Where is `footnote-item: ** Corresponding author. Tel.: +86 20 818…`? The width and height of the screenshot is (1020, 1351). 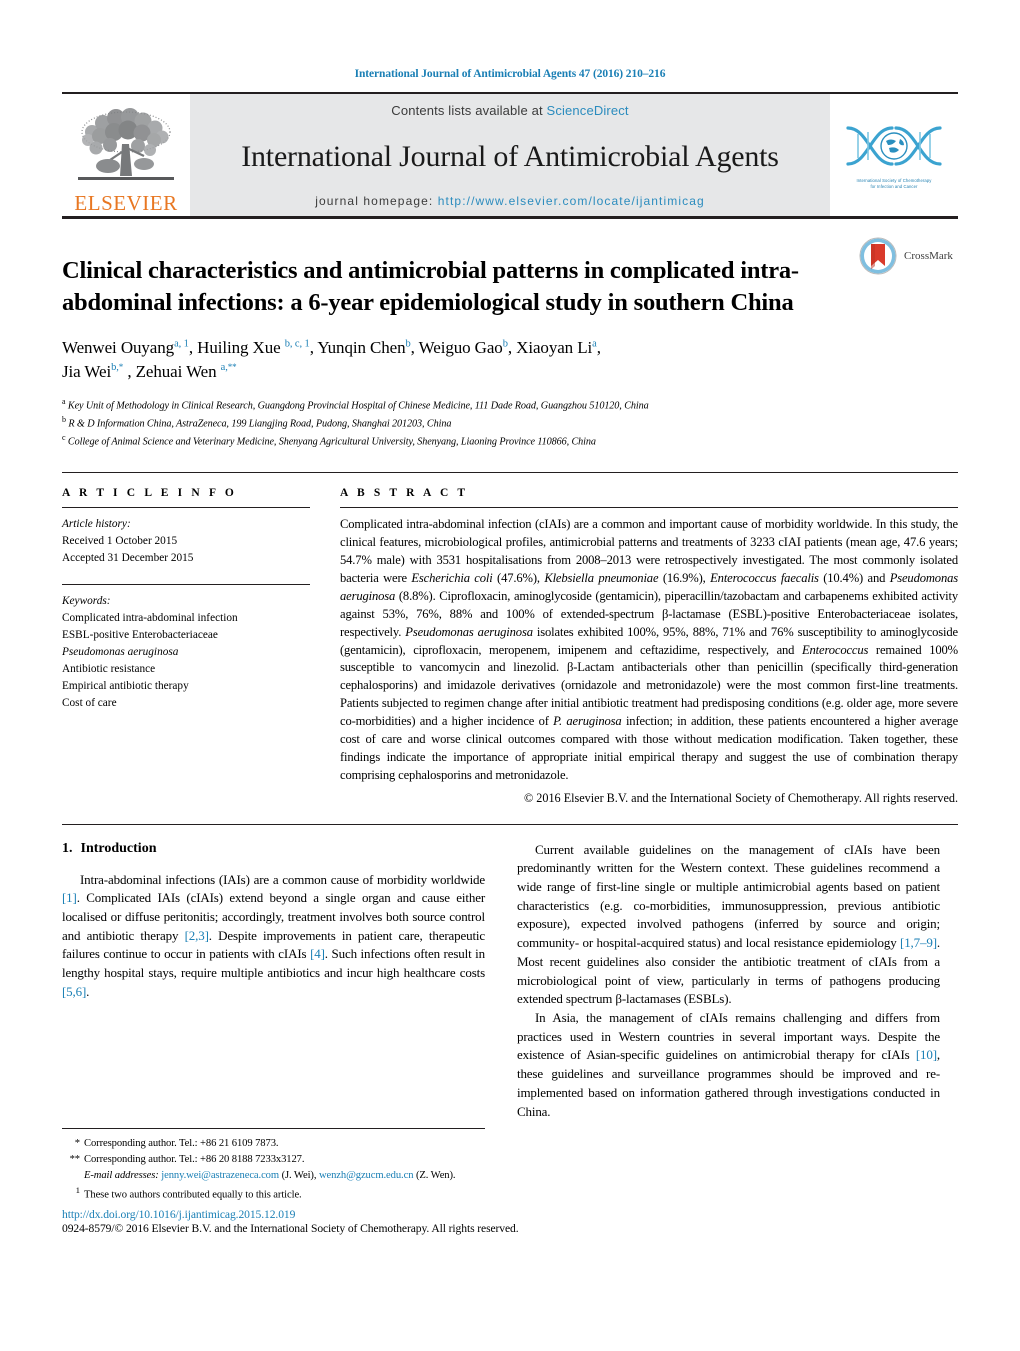
footnote-item: ** Corresponding author. Tel.: +86 20 818… is located at coordinates (273, 1160).